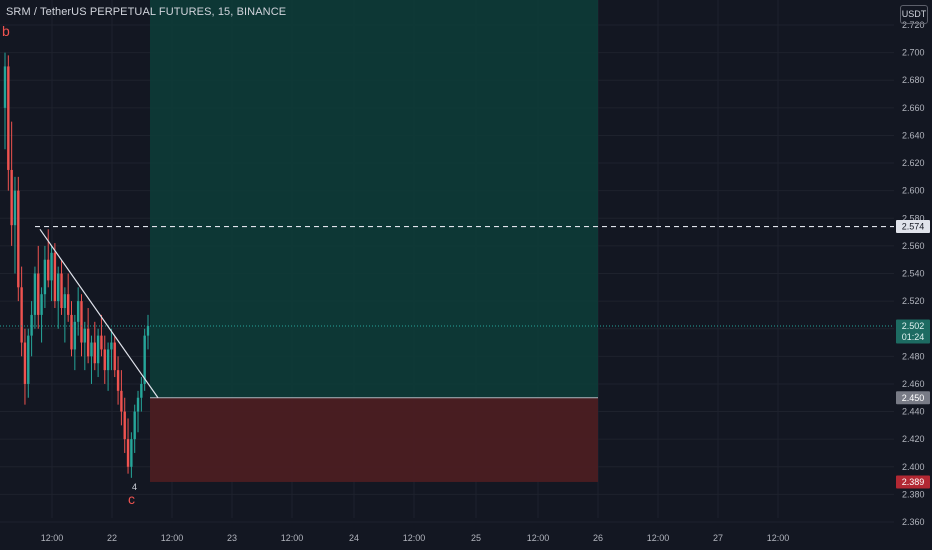 Image resolution: width=932 pixels, height=550 pixels. I want to click on y-tick-label: 2.460, so click(913, 384).